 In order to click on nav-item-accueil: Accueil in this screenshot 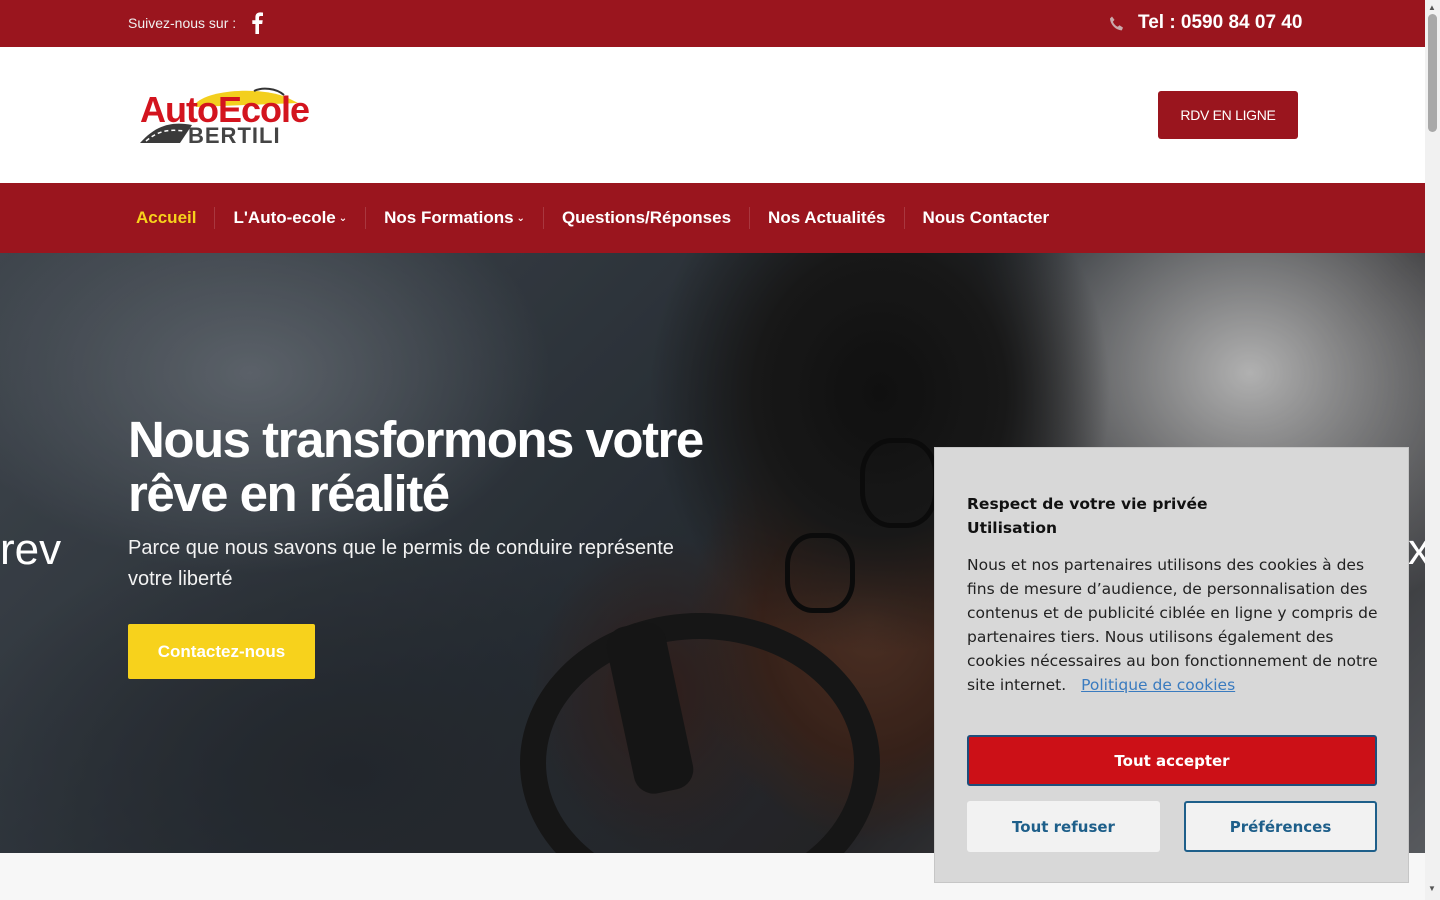, I will do `click(167, 218)`.